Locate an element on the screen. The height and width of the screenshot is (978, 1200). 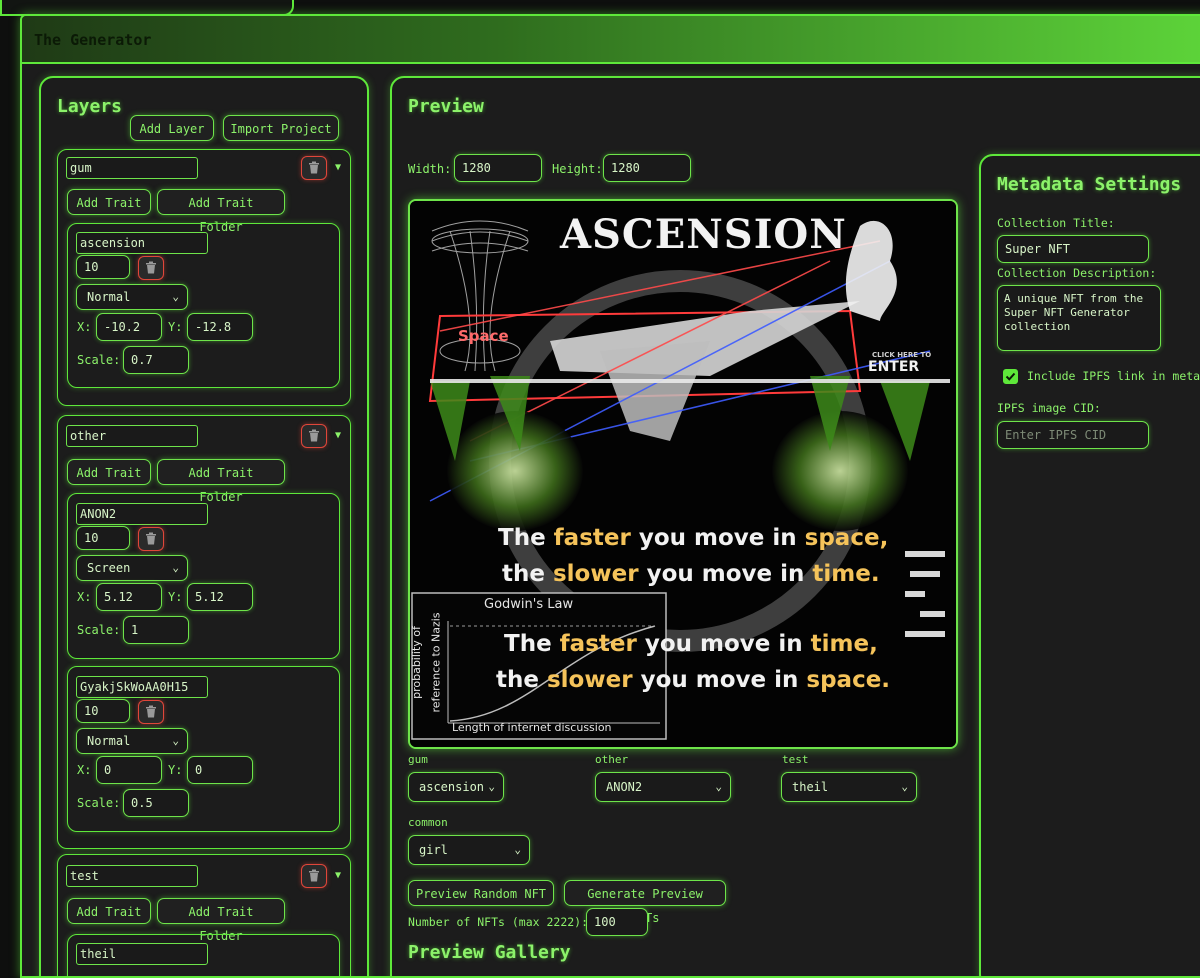
metadata-heading: Metadata Settings is located at coordinates (1089, 184).